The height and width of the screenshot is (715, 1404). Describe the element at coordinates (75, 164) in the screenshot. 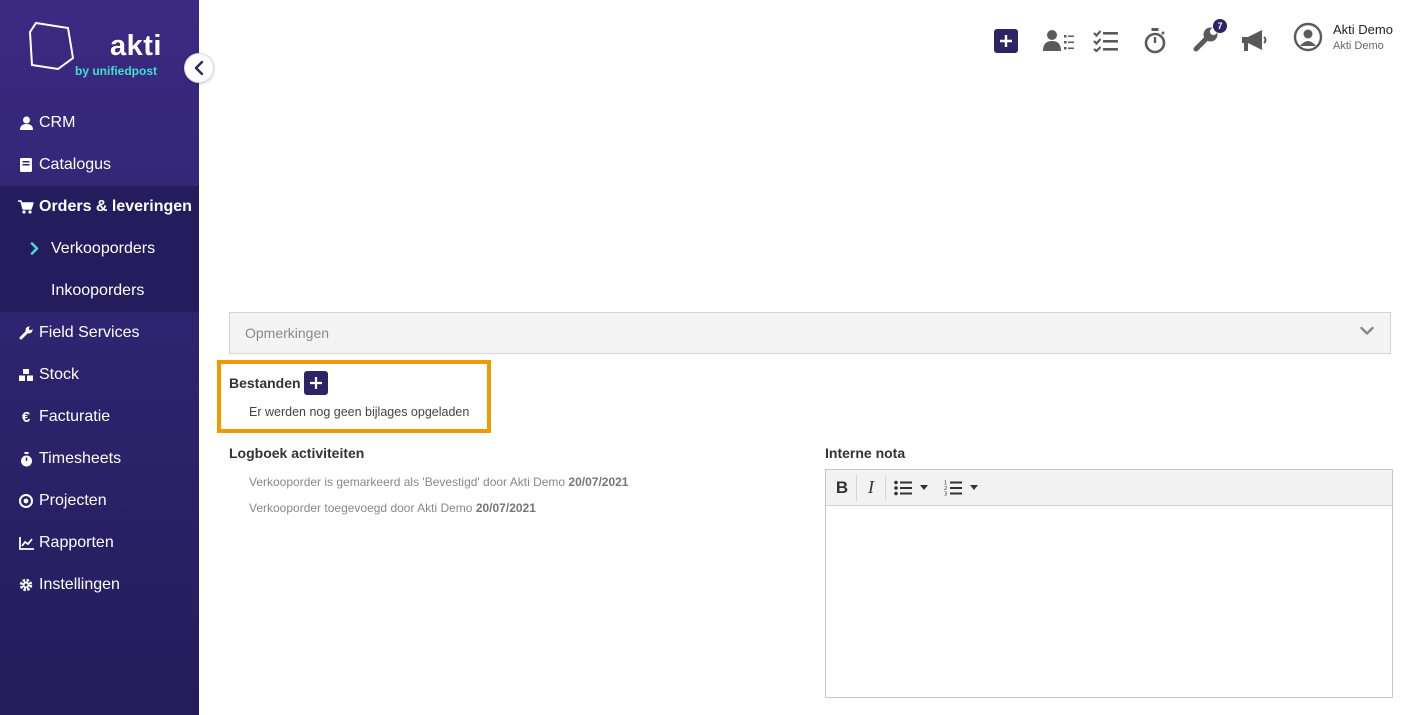

I see `sidebar-item-label: Catalogus` at that location.